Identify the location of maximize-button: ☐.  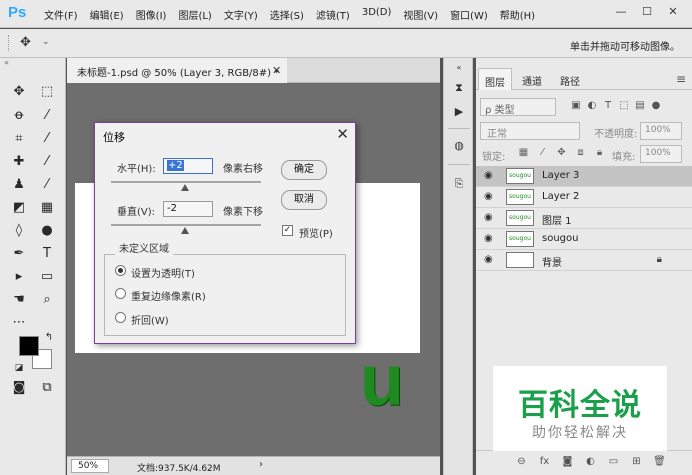
(647, 12).